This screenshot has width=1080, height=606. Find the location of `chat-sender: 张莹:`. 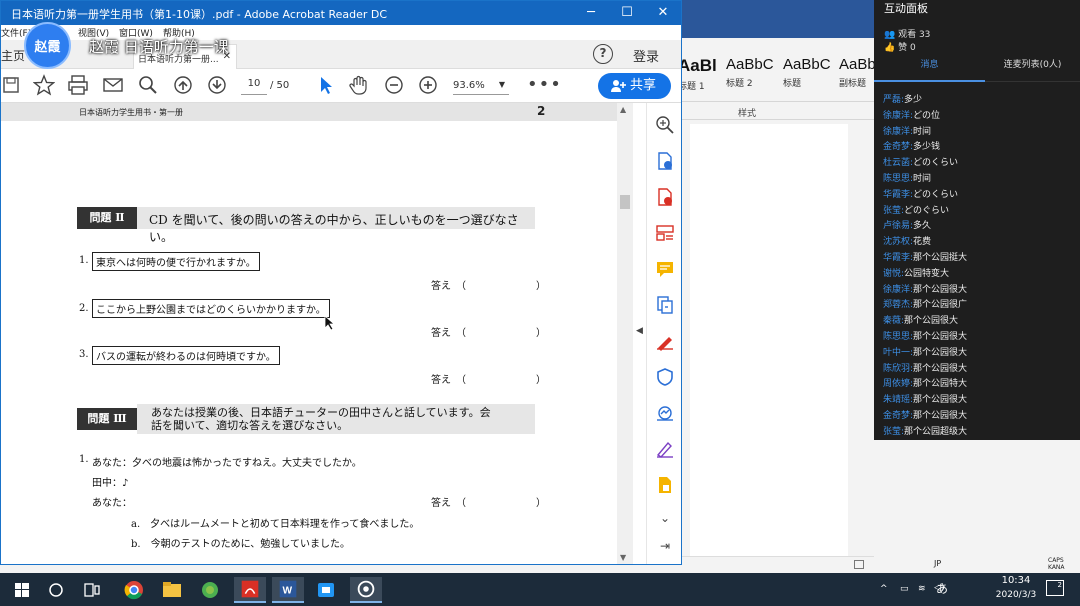

chat-sender: 张莹: is located at coordinates (894, 210).